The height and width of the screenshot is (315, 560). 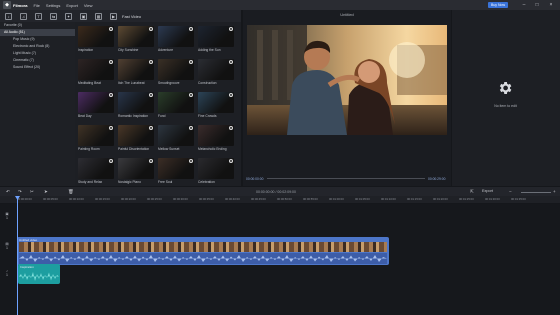 I want to click on redo-icon: ↷, so click(x=20, y=191).